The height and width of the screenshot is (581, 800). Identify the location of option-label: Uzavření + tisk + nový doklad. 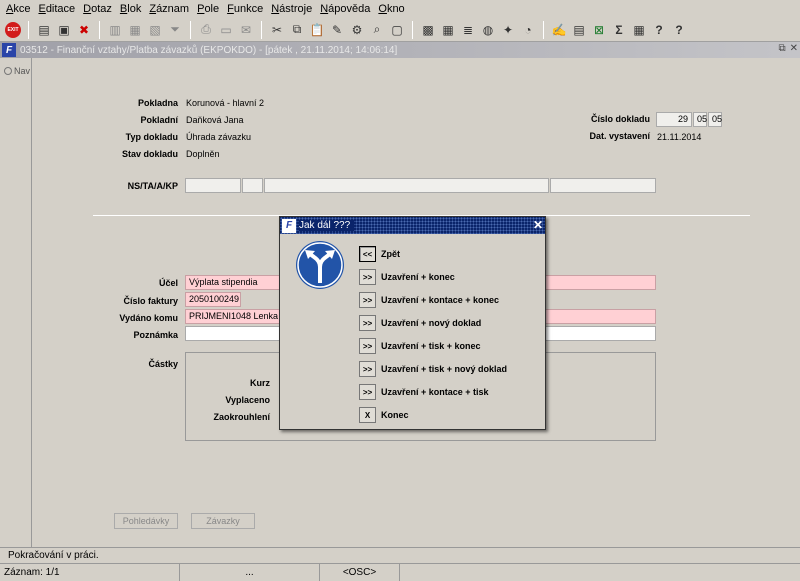
(444, 369).